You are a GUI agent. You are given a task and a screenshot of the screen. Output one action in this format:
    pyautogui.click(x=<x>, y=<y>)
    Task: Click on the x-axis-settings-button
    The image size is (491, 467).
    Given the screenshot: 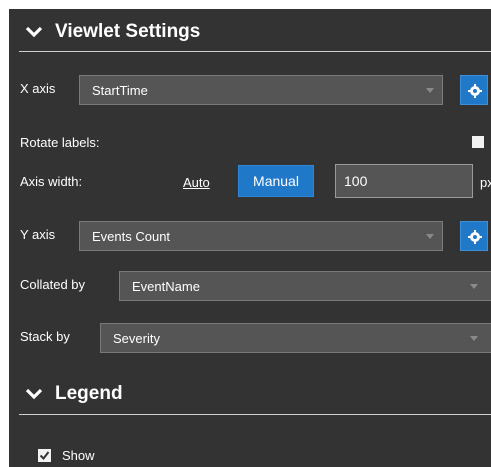 What is the action you would take?
    pyautogui.click(x=474, y=90)
    